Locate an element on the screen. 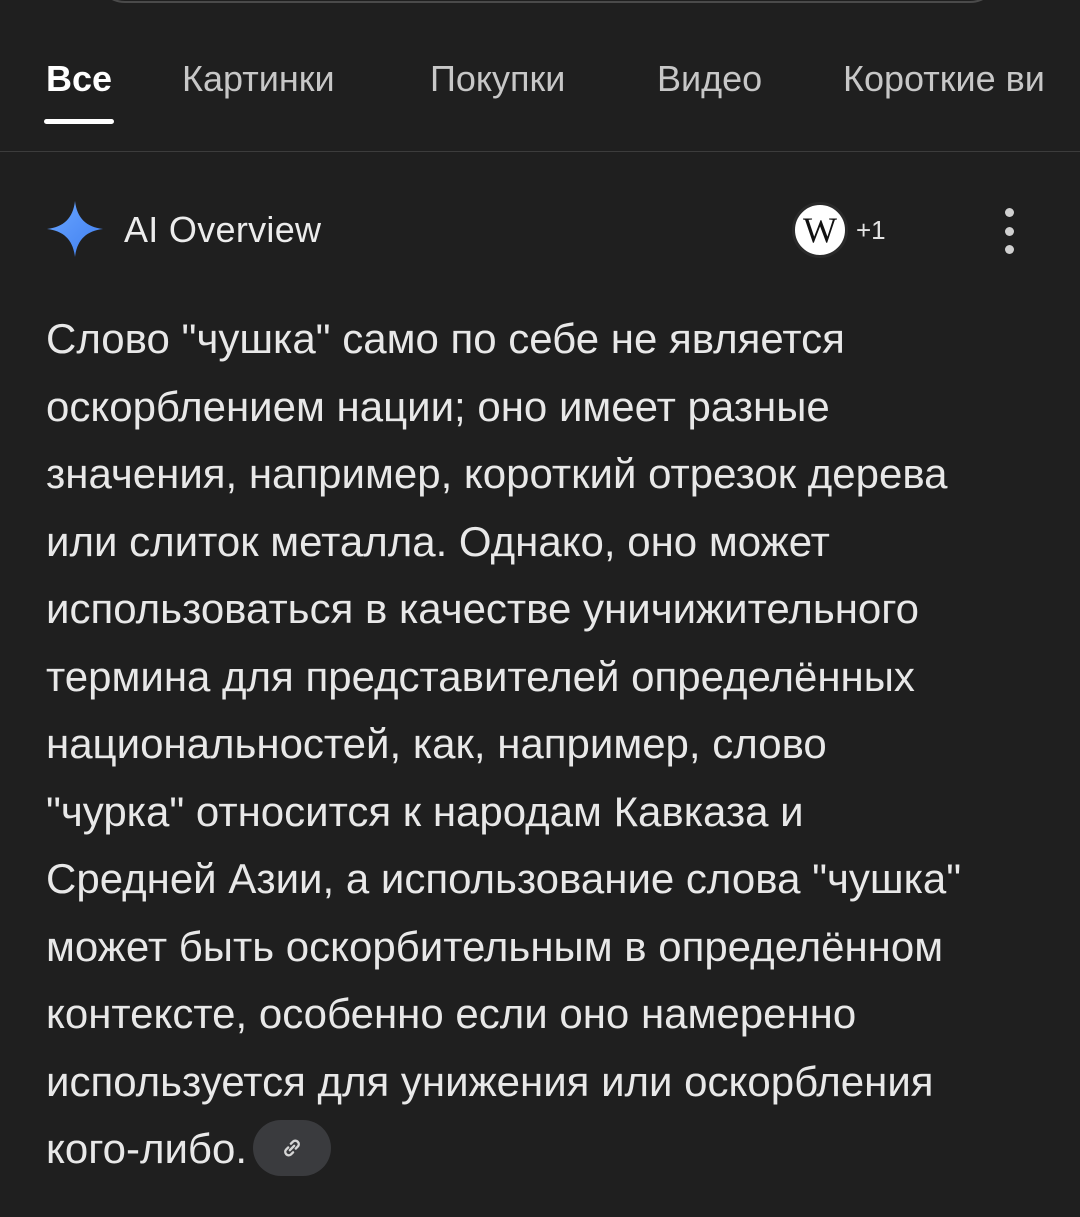 This screenshot has height=1217, width=1080. overview-line: или слиток металла. Однако, оно может is located at coordinates (438, 541).